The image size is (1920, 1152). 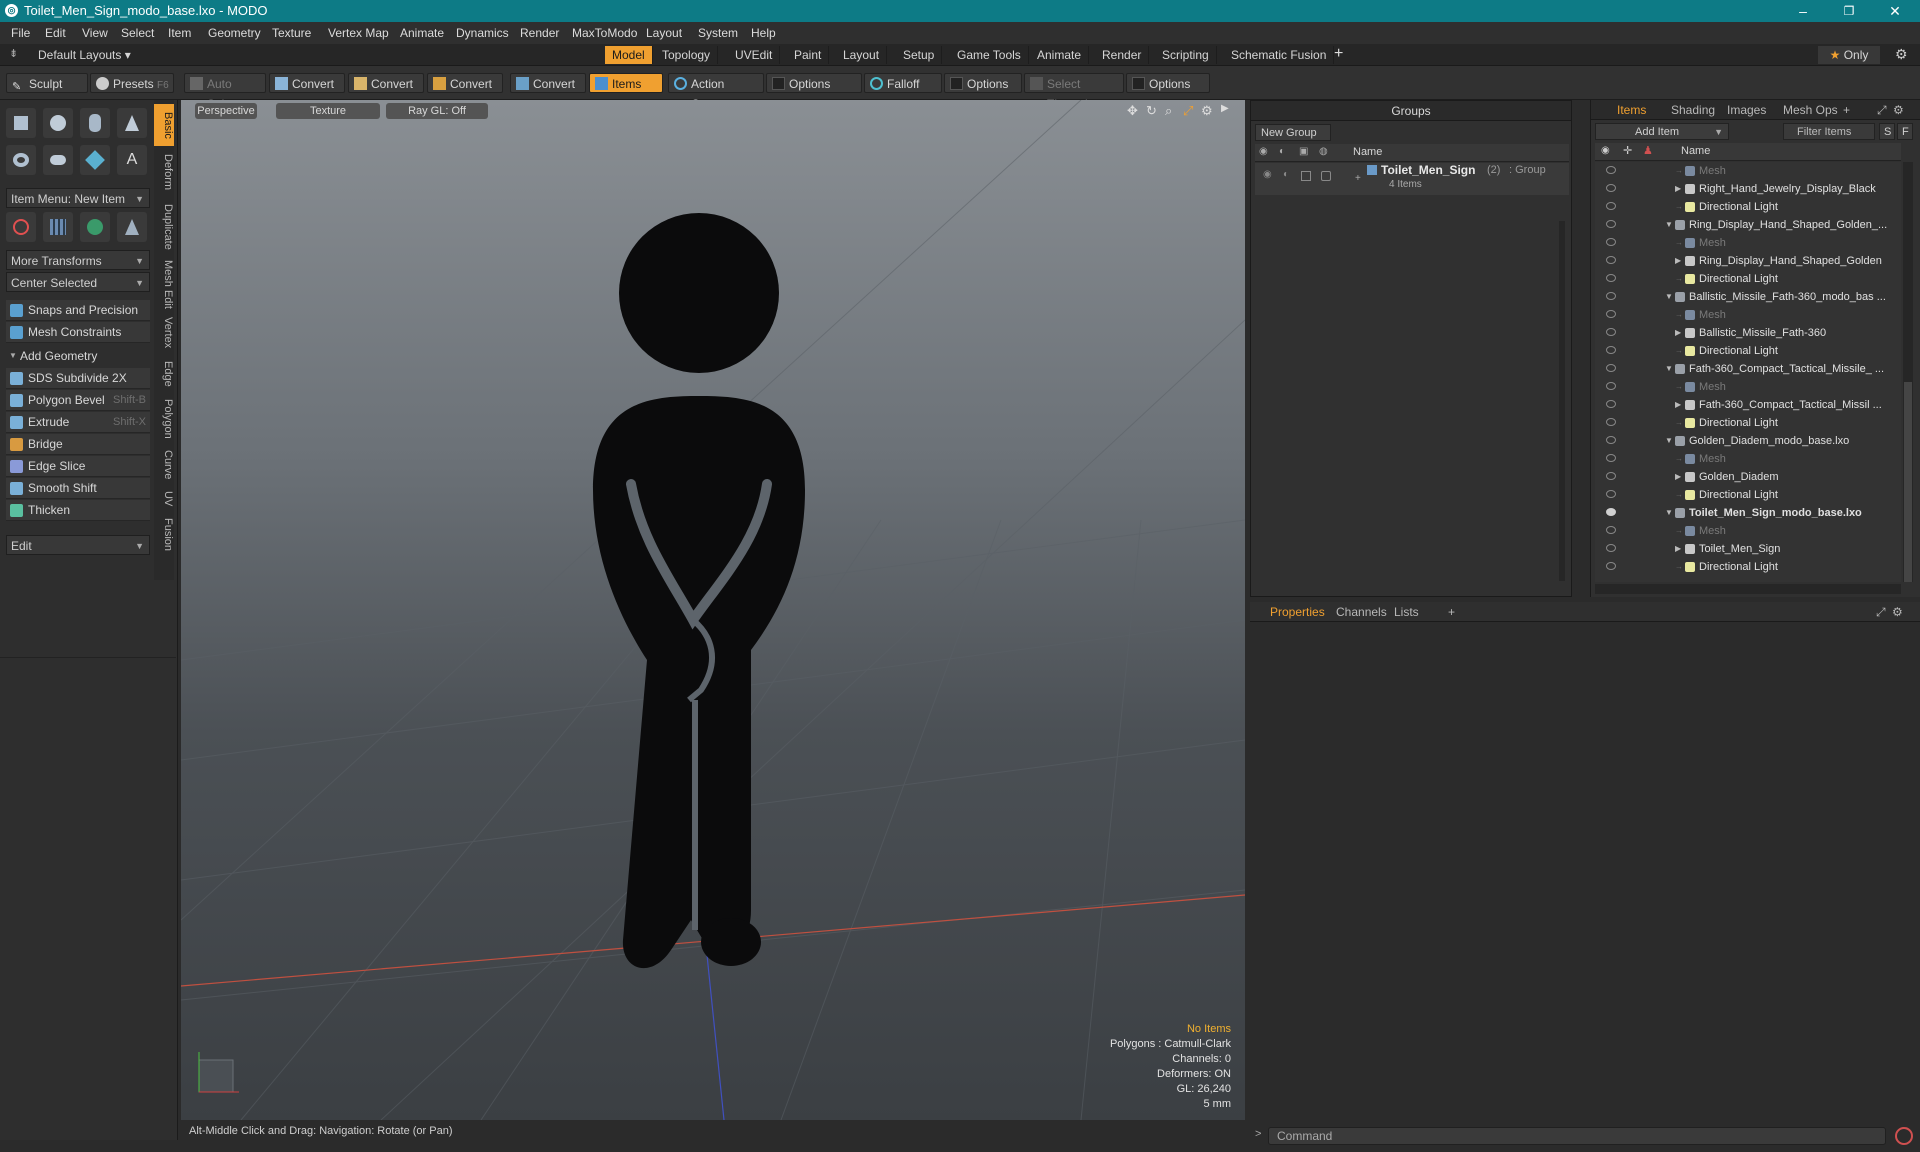 I want to click on pan-icon: ✥, so click(x=1132, y=111).